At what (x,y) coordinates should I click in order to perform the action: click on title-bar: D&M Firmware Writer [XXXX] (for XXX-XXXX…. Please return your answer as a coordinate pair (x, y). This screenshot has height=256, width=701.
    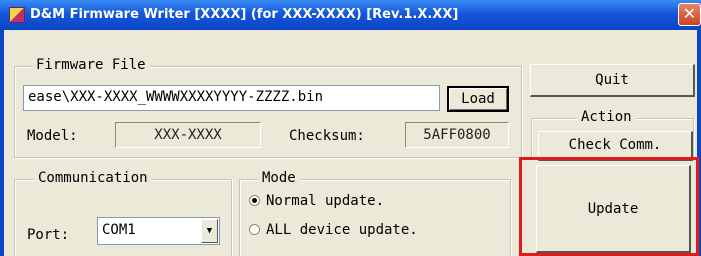
    Looking at the image, I should click on (350, 15).